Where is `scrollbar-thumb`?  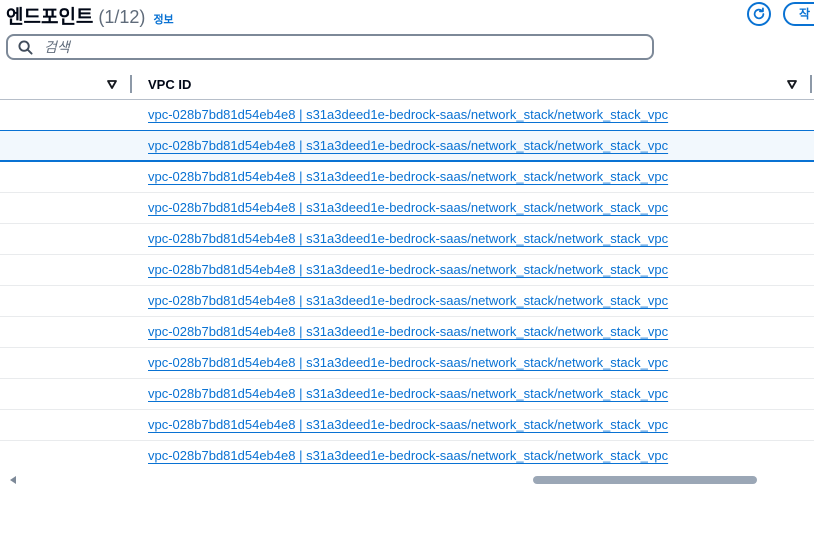
scrollbar-thumb is located at coordinates (645, 480).